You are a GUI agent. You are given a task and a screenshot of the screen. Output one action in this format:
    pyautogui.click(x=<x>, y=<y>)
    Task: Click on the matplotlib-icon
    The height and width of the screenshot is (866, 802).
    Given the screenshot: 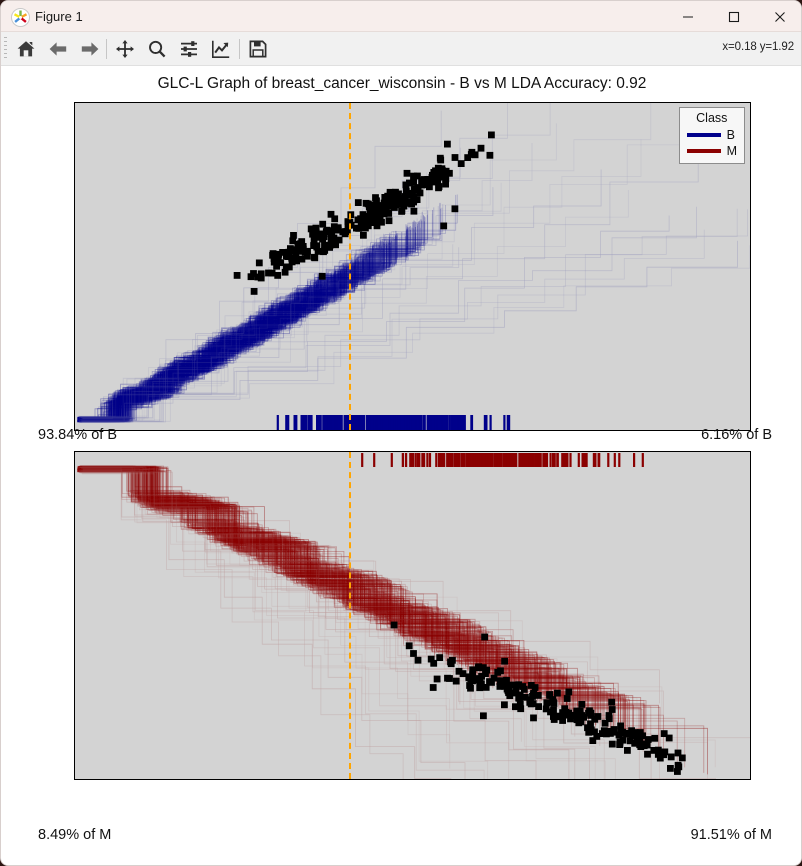 What is the action you would take?
    pyautogui.click(x=20, y=17)
    